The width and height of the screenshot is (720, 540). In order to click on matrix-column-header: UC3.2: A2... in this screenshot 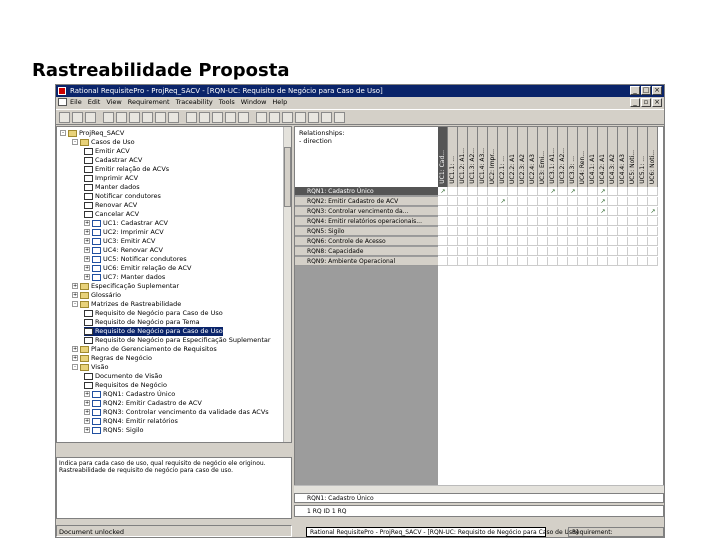, I will do `click(563, 157)`.